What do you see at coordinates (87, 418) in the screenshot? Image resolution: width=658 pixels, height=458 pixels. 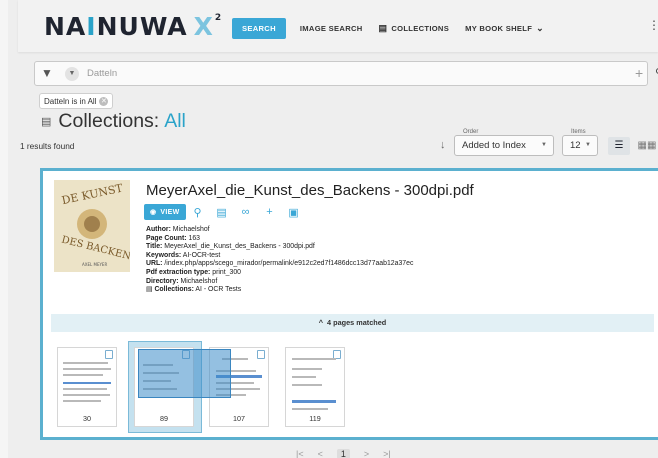 I see `page-number: 30` at bounding box center [87, 418].